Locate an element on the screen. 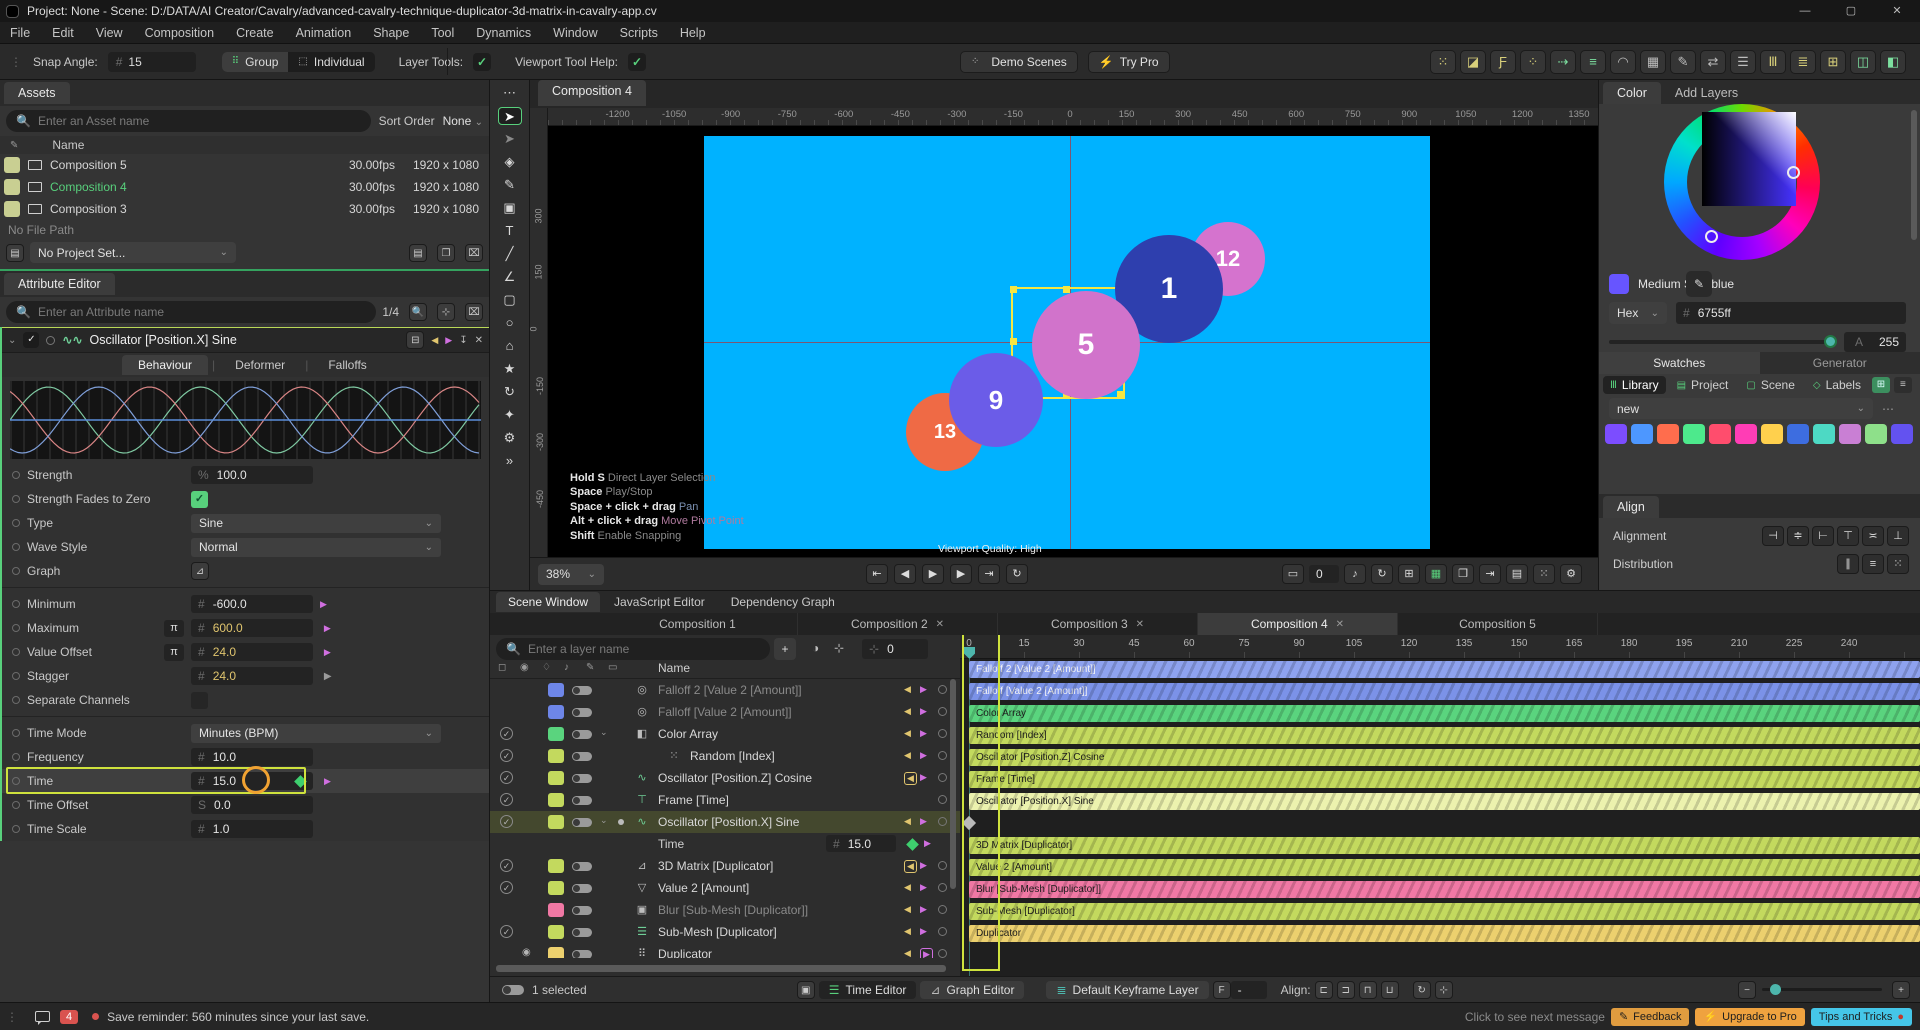  demo-scenes-button: ⁘ Demo Scenes is located at coordinates (1019, 61).